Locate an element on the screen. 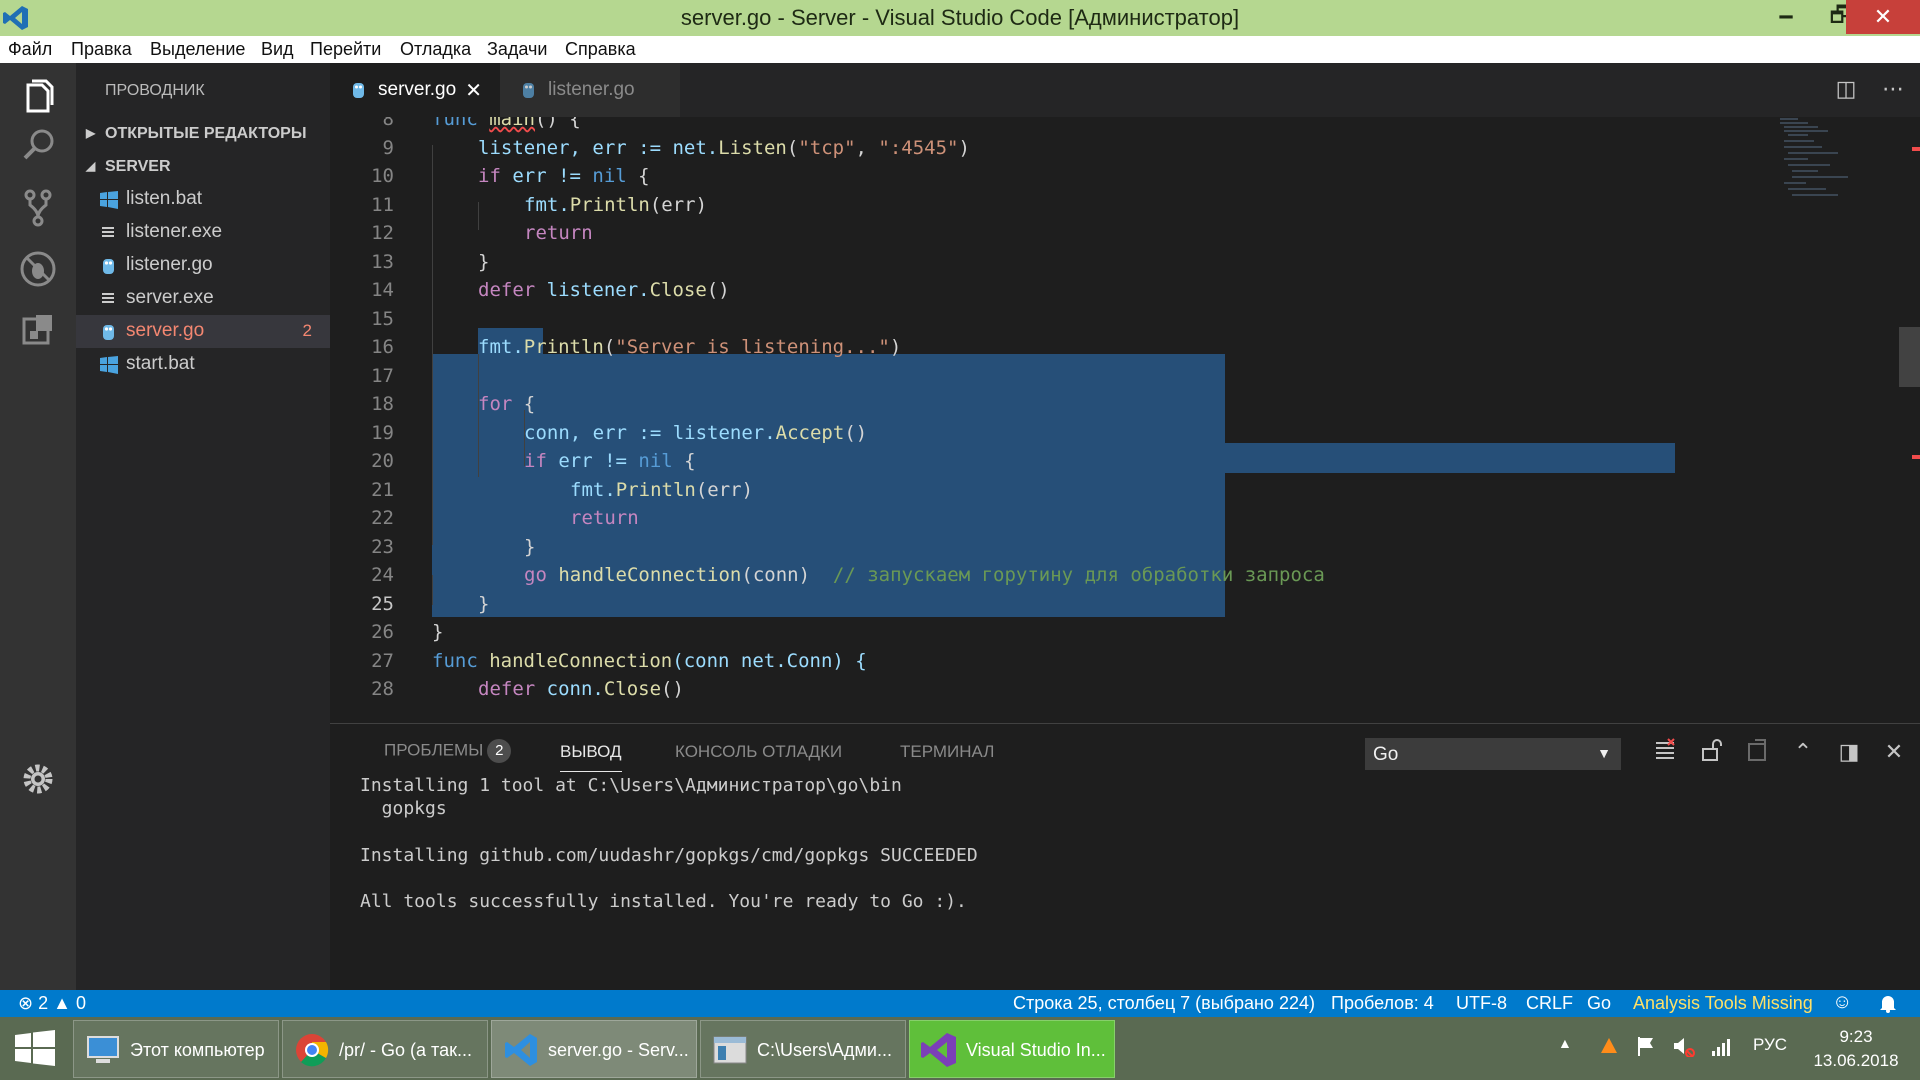 The height and width of the screenshot is (1080, 1920). problems-status: ⊗ 2 ▲ 0 is located at coordinates (52, 1003).